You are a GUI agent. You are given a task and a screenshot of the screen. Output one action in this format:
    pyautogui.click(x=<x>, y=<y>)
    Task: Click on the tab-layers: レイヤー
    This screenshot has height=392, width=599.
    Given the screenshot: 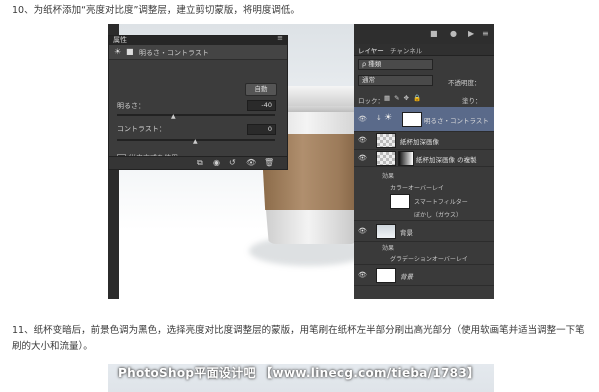 What is the action you would take?
    pyautogui.click(x=371, y=50)
    